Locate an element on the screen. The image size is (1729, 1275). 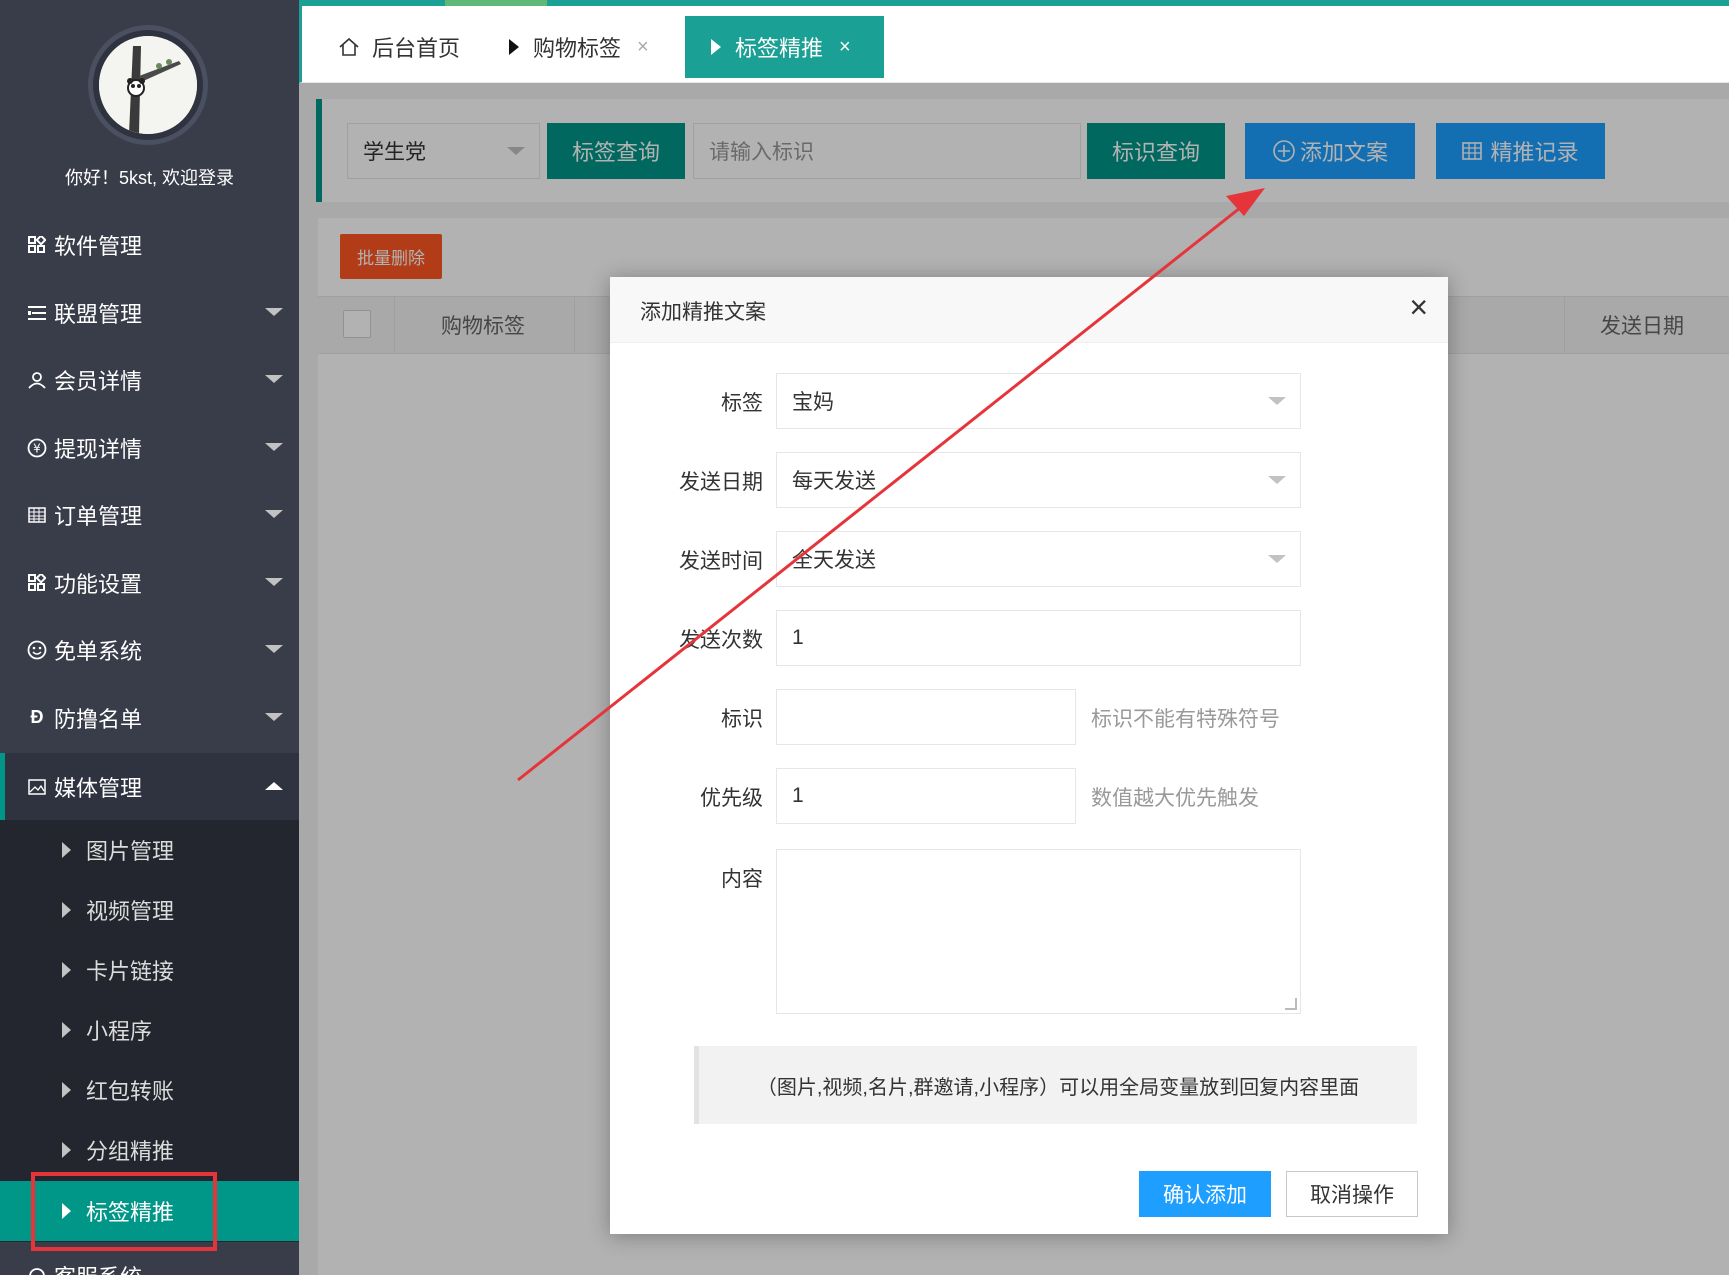
send-count-label: 发送次数 is located at coordinates (721, 640).